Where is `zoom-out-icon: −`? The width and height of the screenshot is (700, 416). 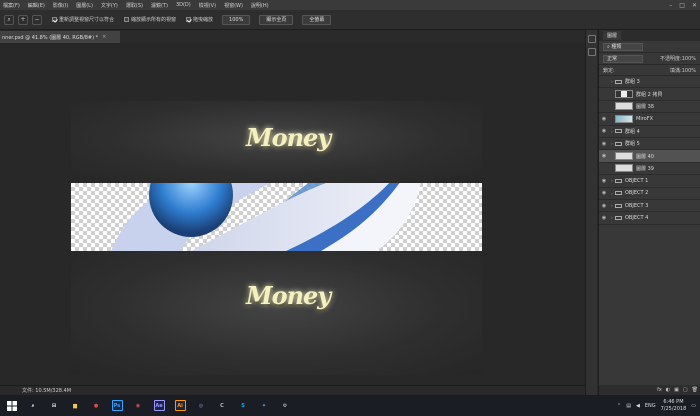 zoom-out-icon: − is located at coordinates (37, 19).